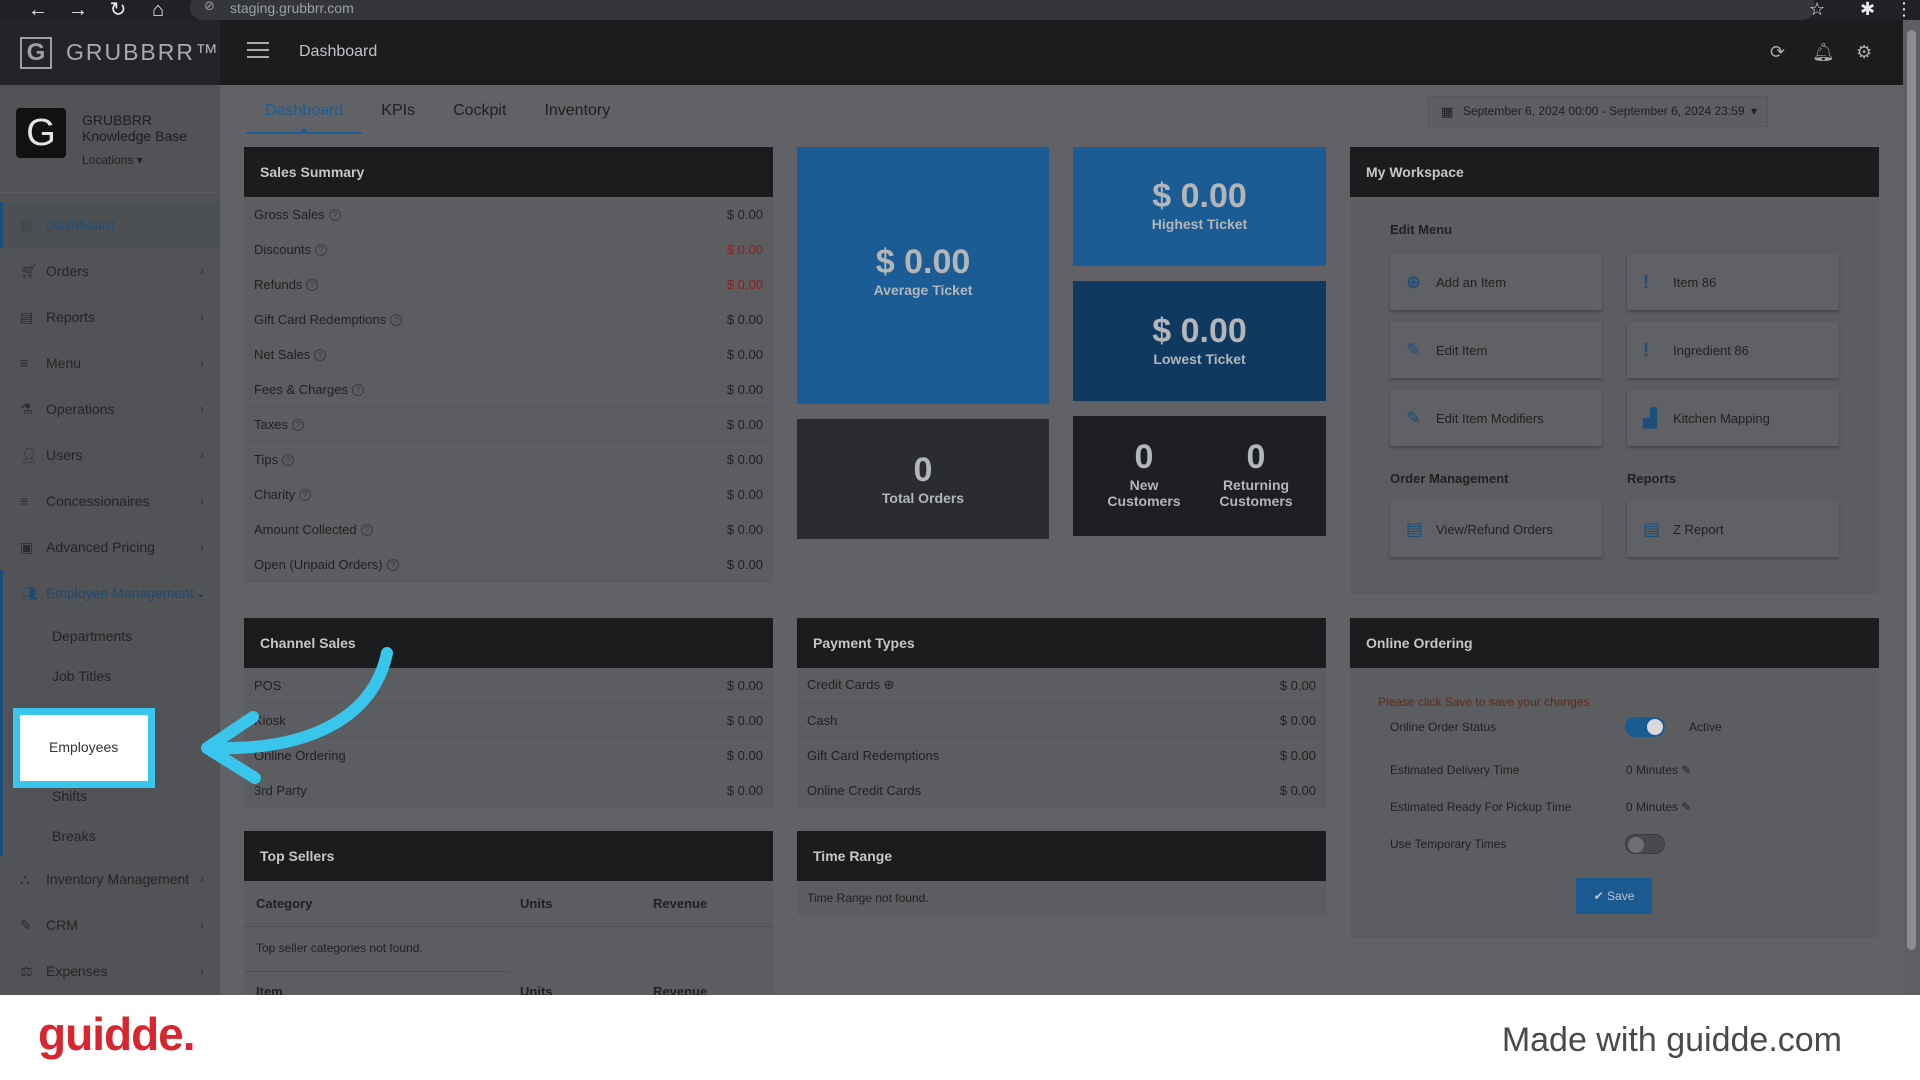 The width and height of the screenshot is (1920, 1080). What do you see at coordinates (110, 409) in the screenshot?
I see `sidebar-item-operations: ⚗ Operations ›` at bounding box center [110, 409].